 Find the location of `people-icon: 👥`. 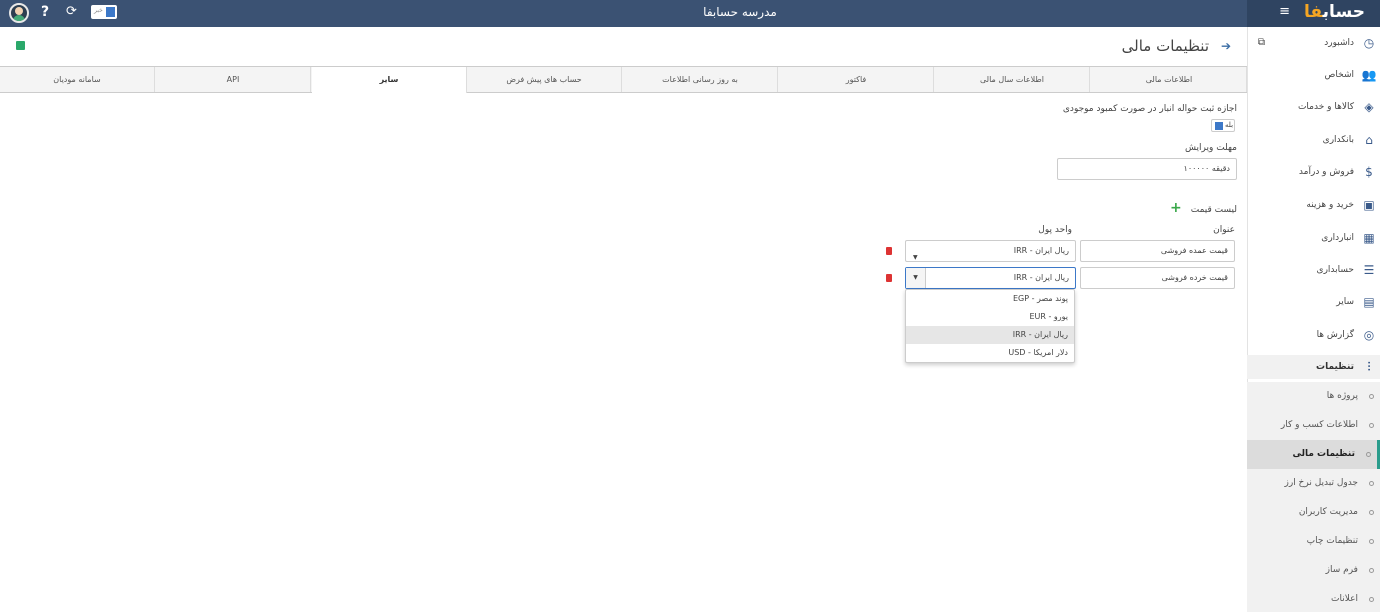

people-icon: 👥 is located at coordinates (1369, 75).